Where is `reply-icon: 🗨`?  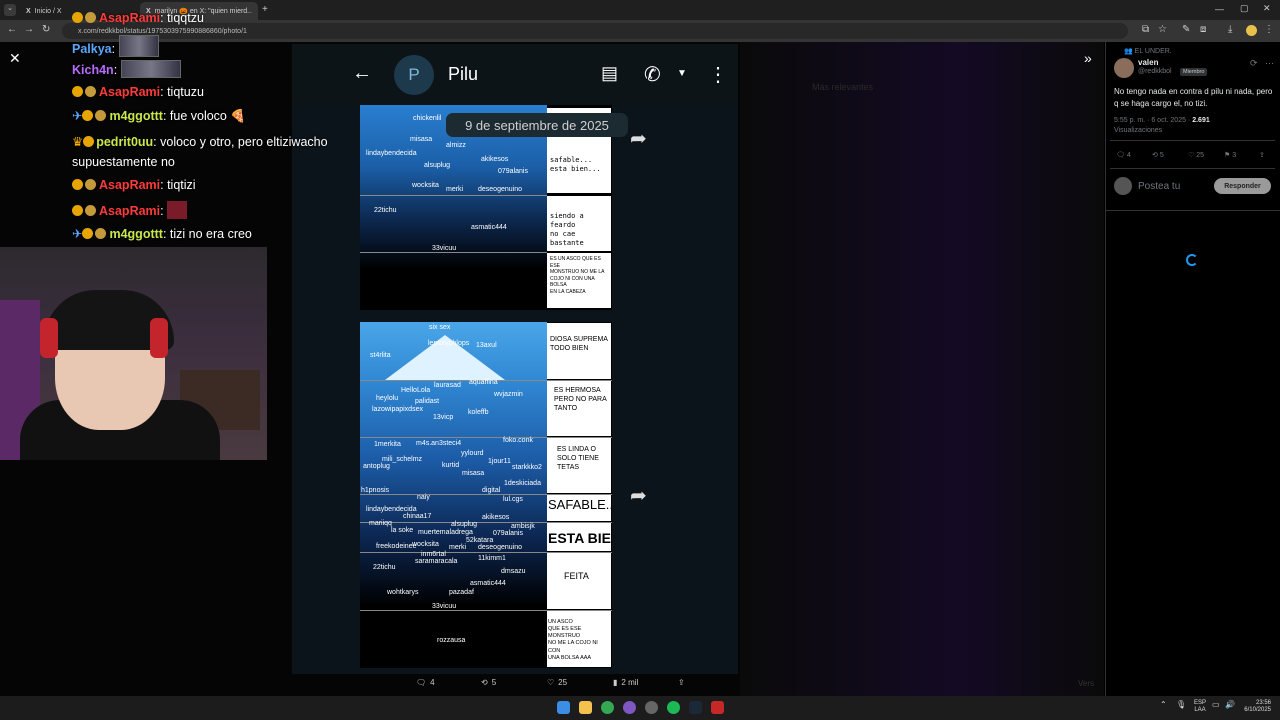
reply-icon: 🗨 is located at coordinates (421, 682).